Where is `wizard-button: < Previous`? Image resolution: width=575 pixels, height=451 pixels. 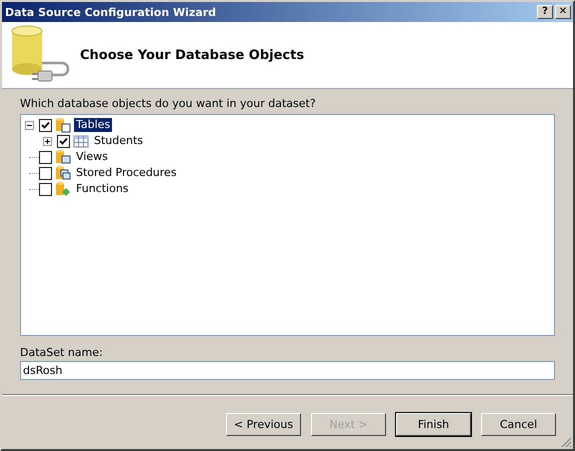 wizard-button: < Previous is located at coordinates (263, 424).